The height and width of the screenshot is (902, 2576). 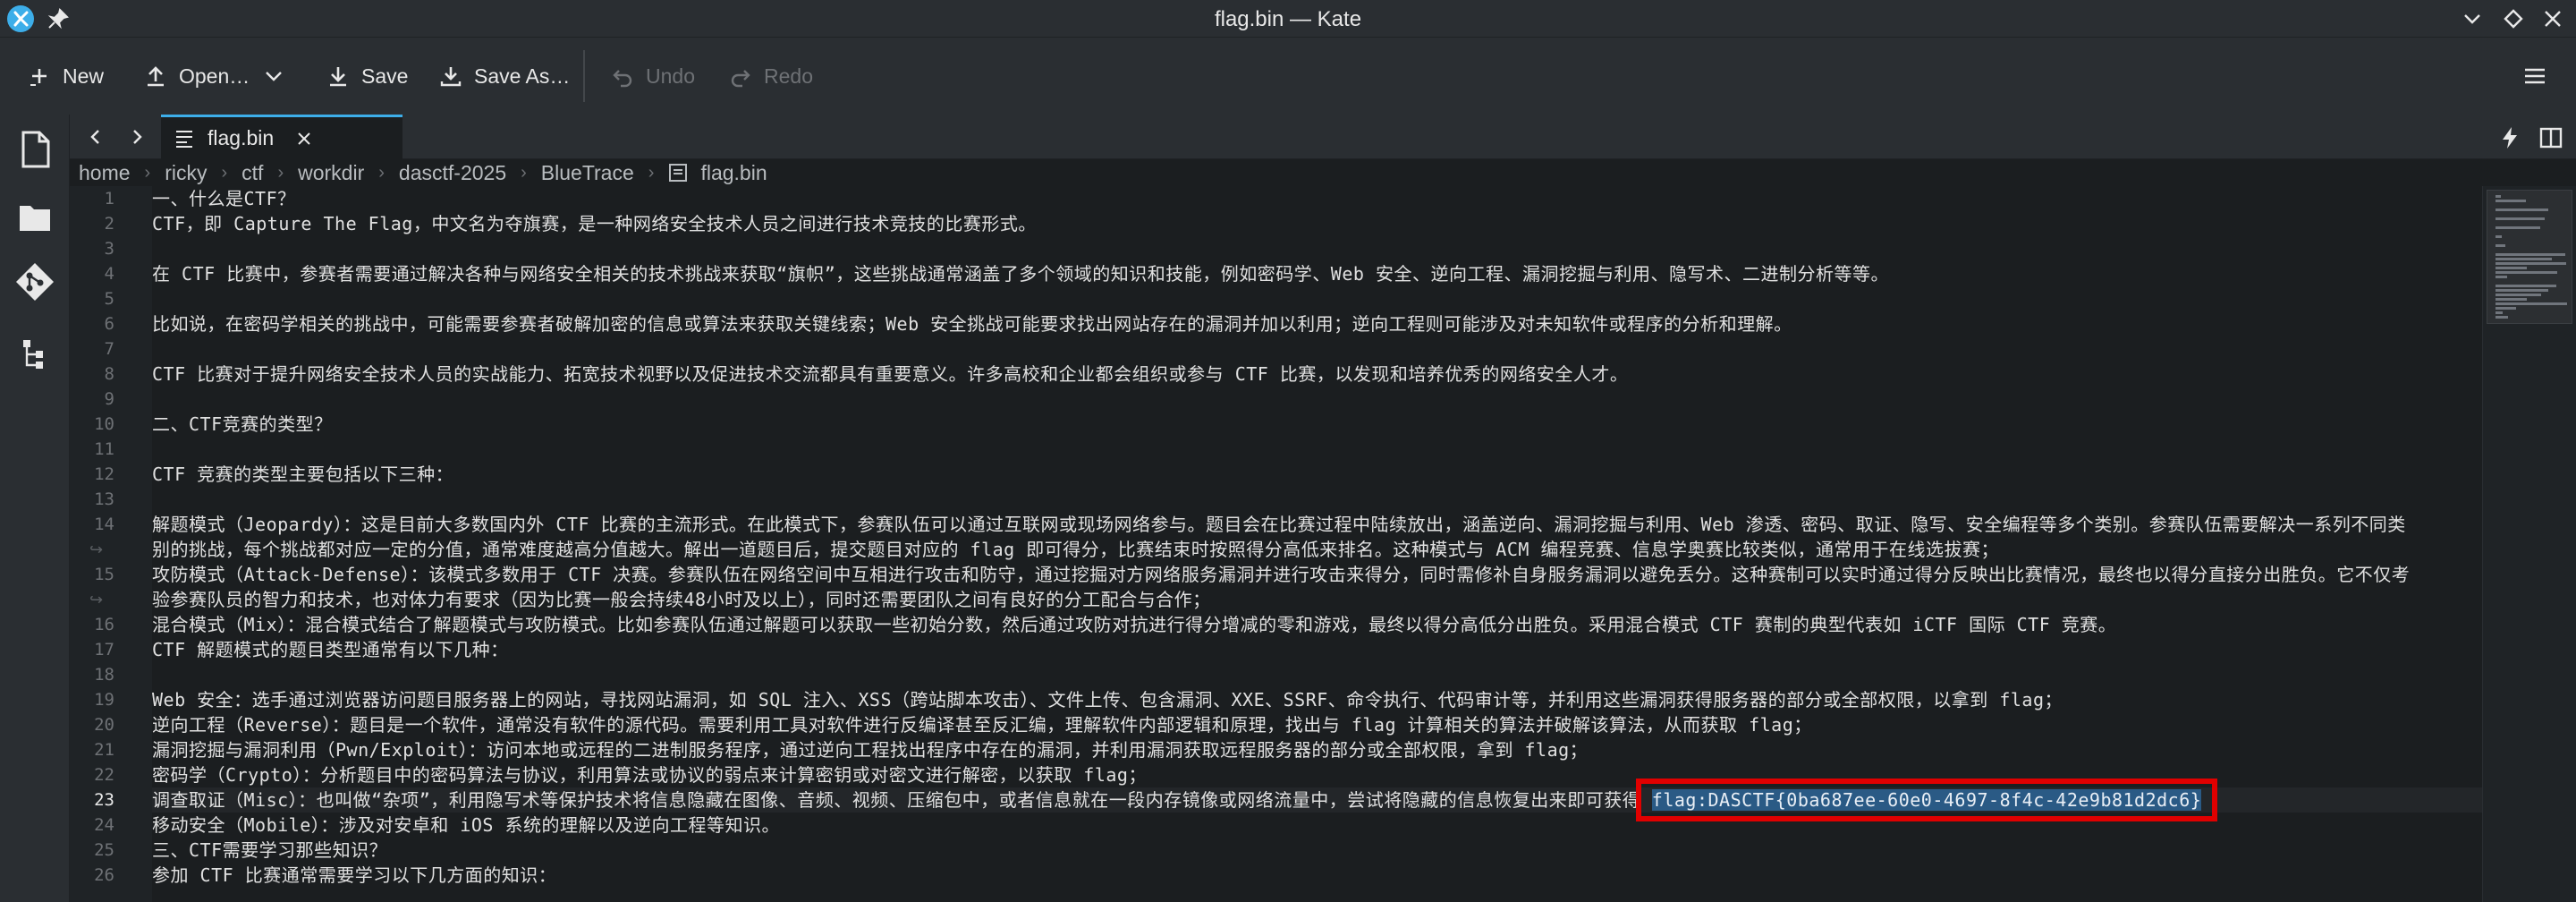 What do you see at coordinates (1926, 800) in the screenshot?
I see `flag-highlight-annotation` at bounding box center [1926, 800].